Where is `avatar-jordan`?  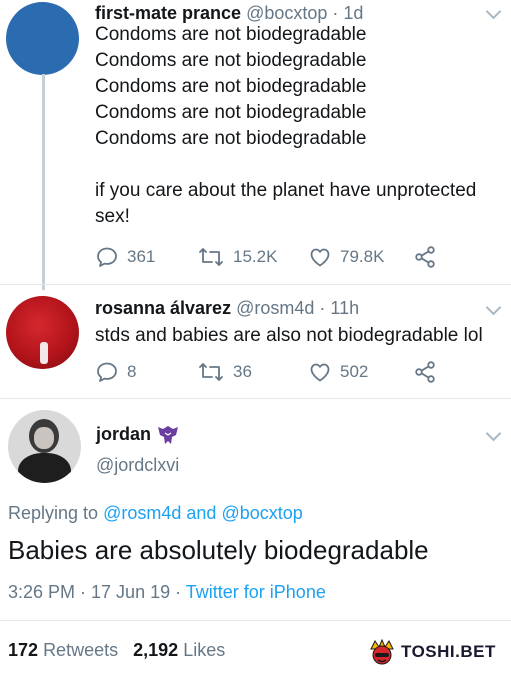 avatar-jordan is located at coordinates (44, 446).